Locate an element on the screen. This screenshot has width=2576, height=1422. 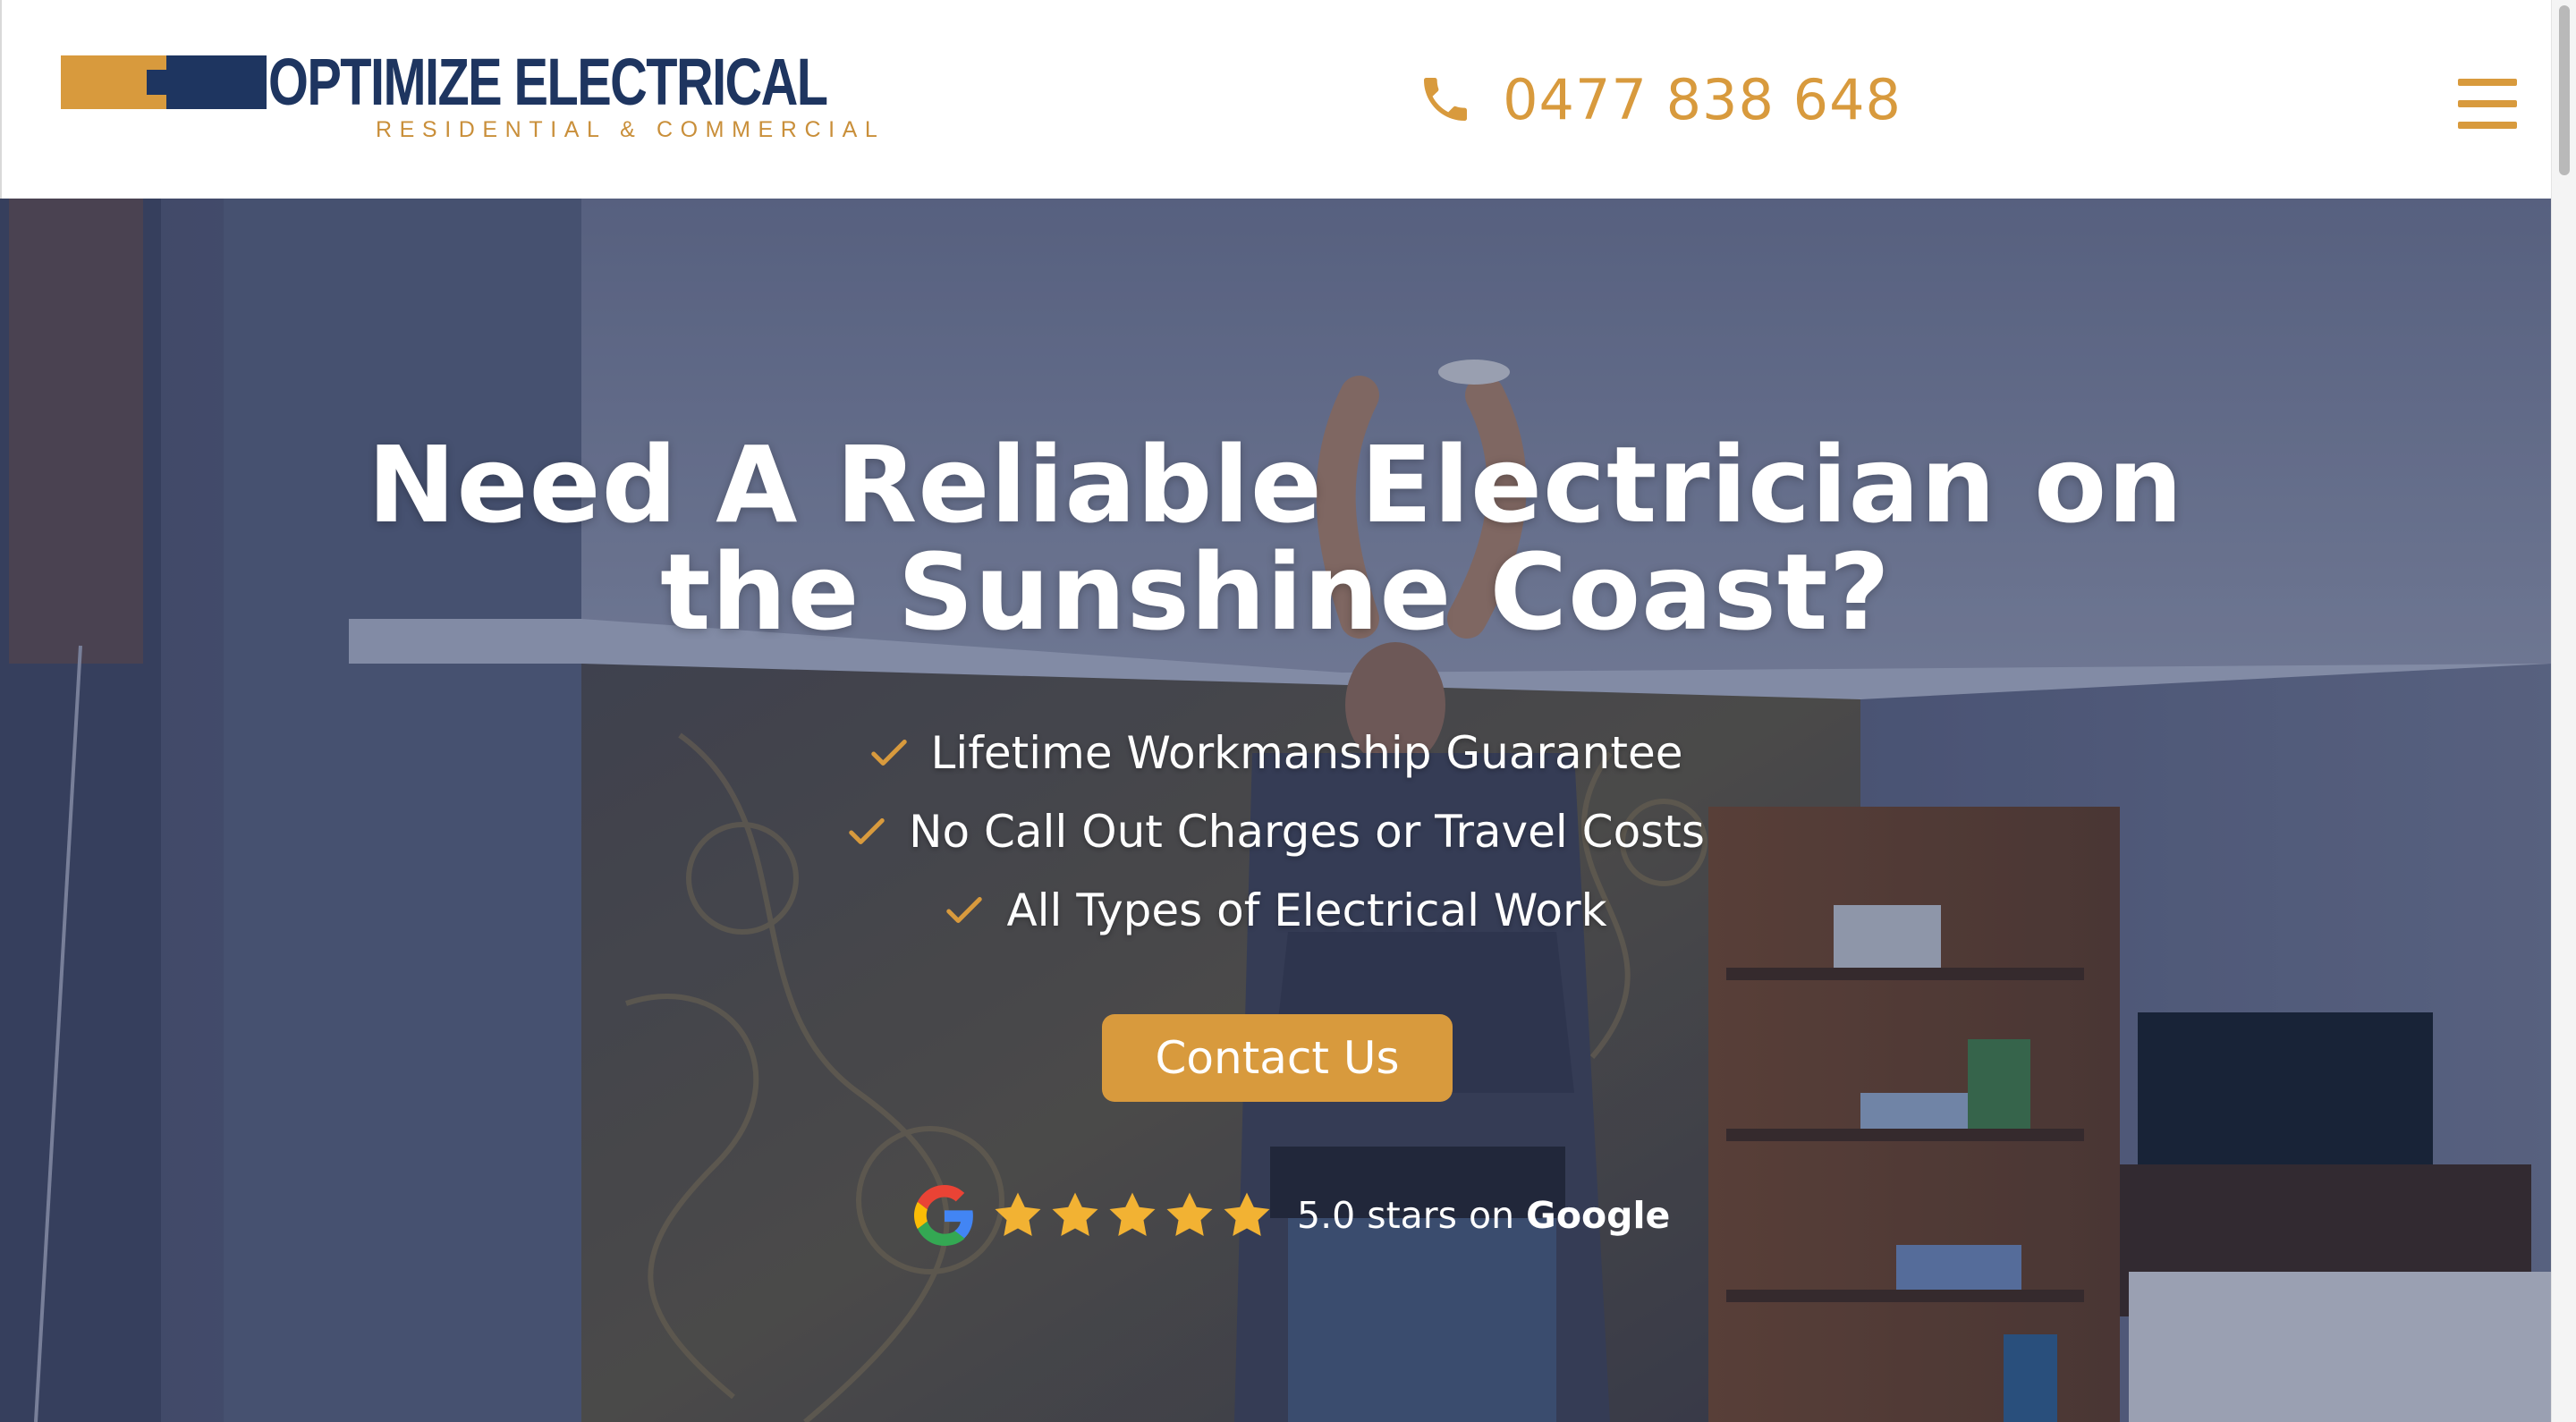
hero-title-line1: Need A Reliable Electrician on is located at coordinates (1275, 484).